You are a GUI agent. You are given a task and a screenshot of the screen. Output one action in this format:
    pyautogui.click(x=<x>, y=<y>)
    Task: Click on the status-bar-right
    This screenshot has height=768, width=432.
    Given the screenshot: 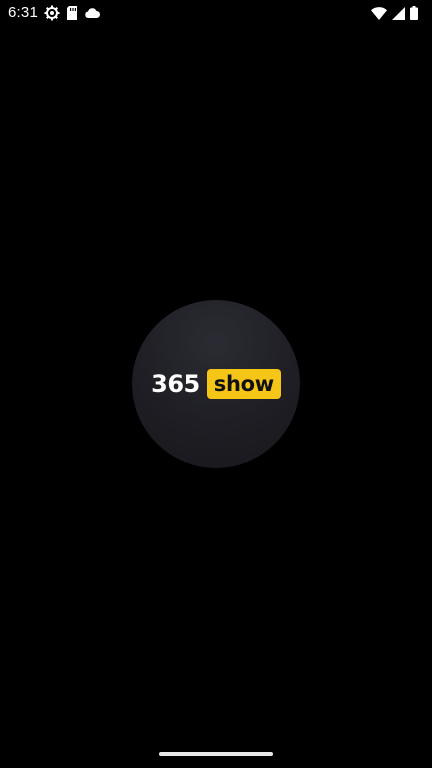 What is the action you would take?
    pyautogui.click(x=394, y=13)
    